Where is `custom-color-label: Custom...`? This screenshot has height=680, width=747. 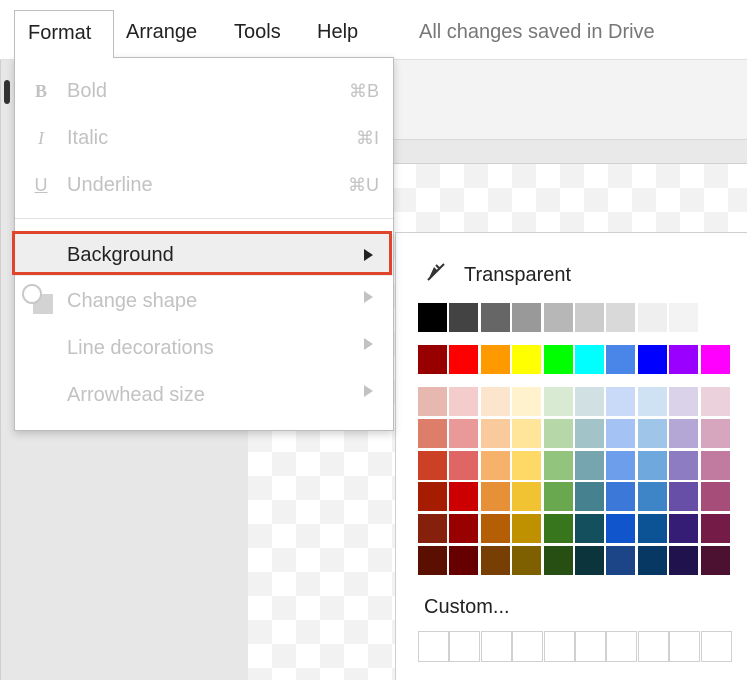 custom-color-label: Custom... is located at coordinates (467, 607).